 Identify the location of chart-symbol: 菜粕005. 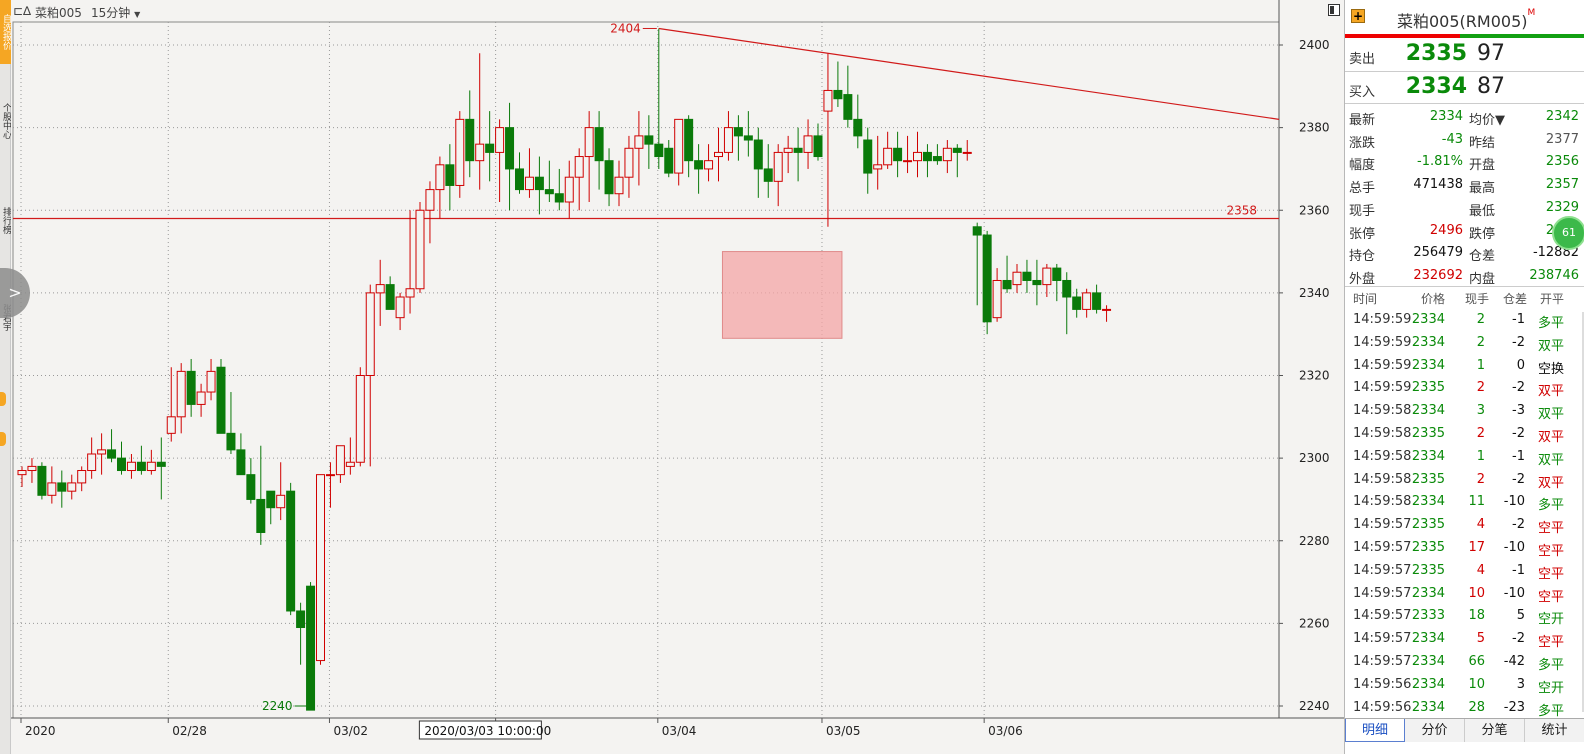
(58, 12).